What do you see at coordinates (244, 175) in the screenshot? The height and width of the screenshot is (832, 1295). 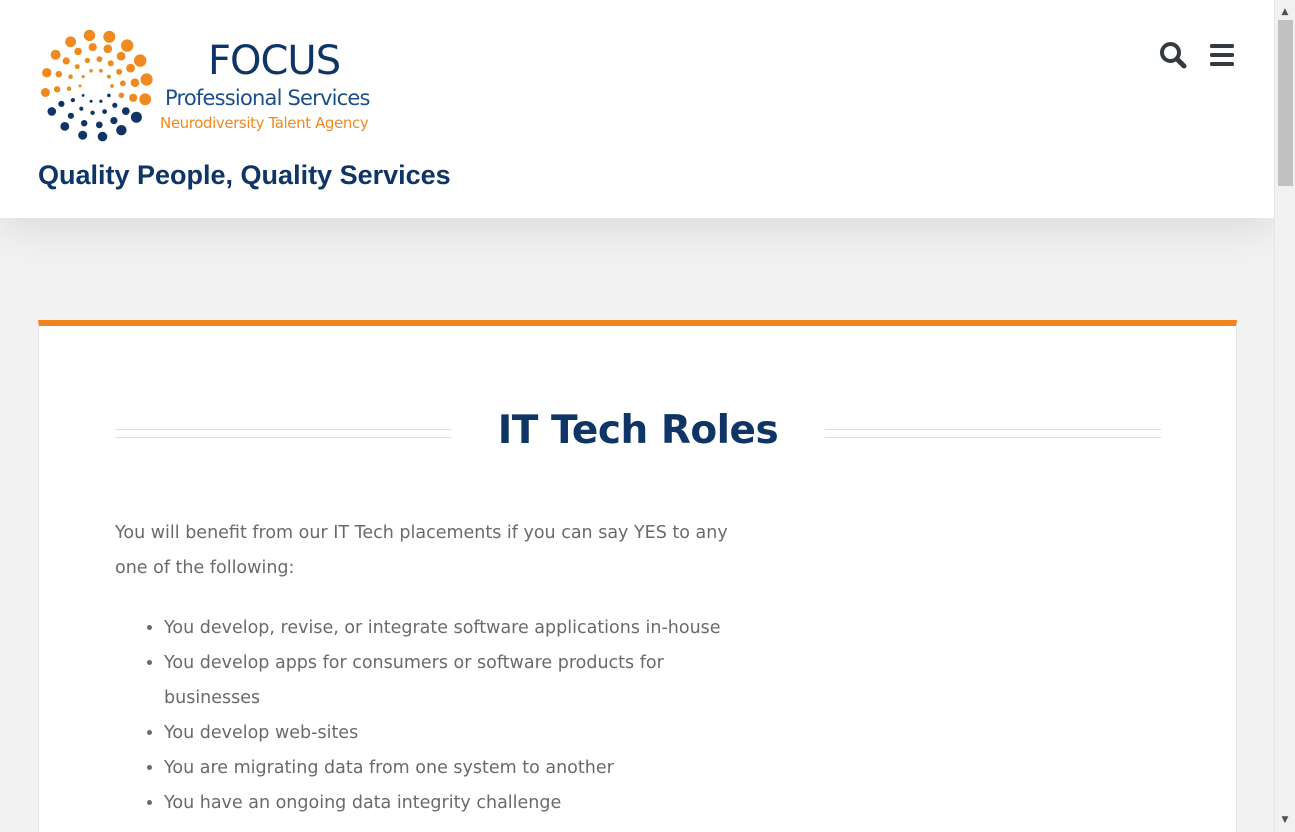 I see `site-tagline: Quality People, Quality Services` at bounding box center [244, 175].